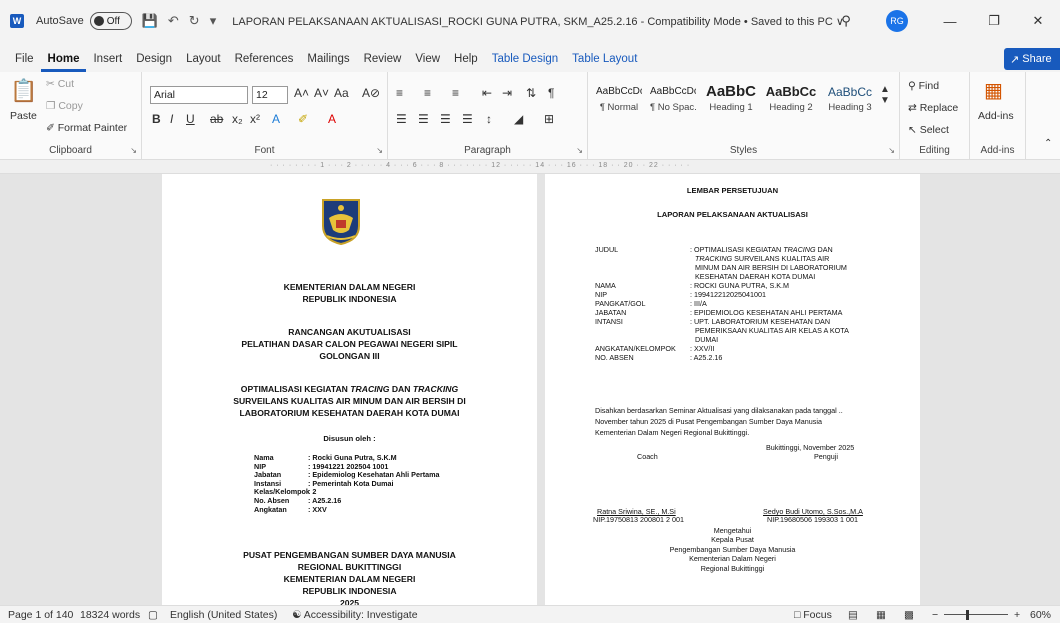 This screenshot has height=623, width=1060. What do you see at coordinates (853, 615) in the screenshot?
I see `read-mode-icon: ▤` at bounding box center [853, 615].